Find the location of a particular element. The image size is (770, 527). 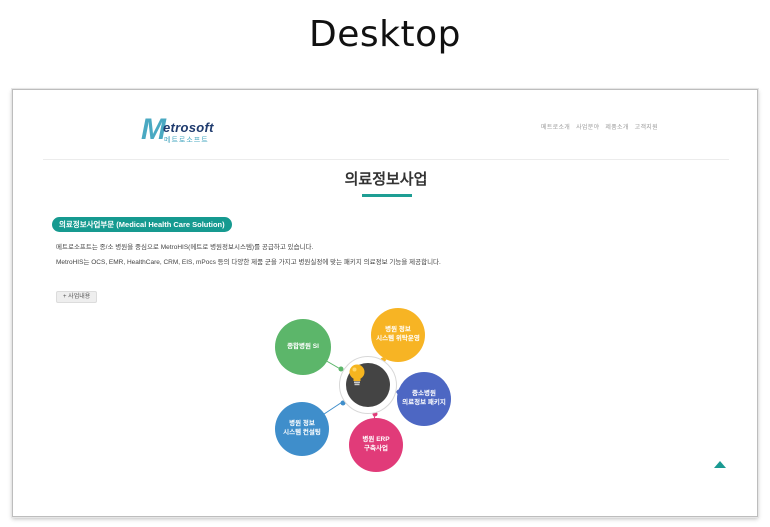

logo-name: etrosoft is located at coordinates (188, 127).